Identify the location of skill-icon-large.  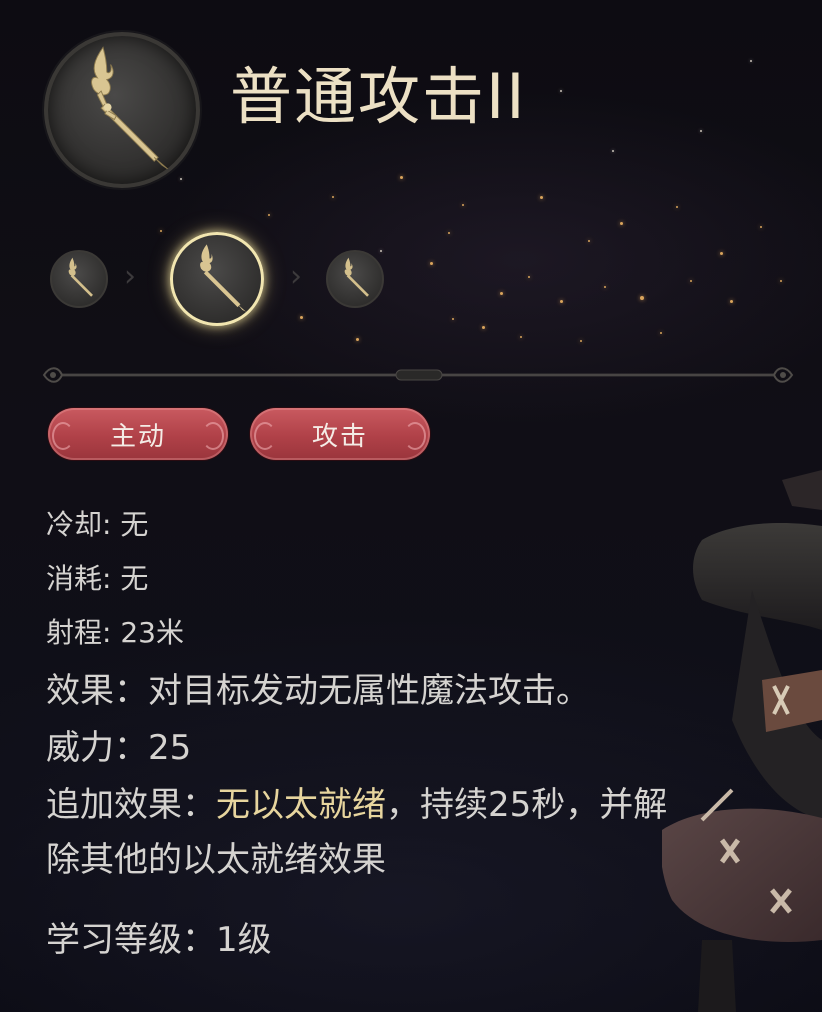
(122, 110).